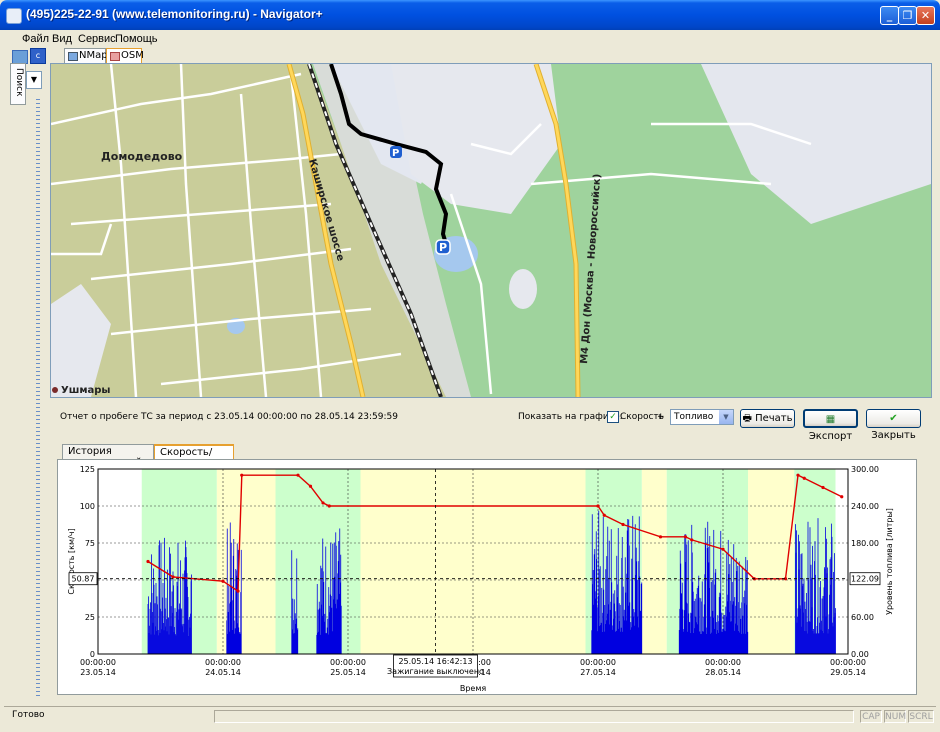 The image size is (940, 732). What do you see at coordinates (871, 716) in the screenshot?
I see `cap-indicator: CAP` at bounding box center [871, 716].